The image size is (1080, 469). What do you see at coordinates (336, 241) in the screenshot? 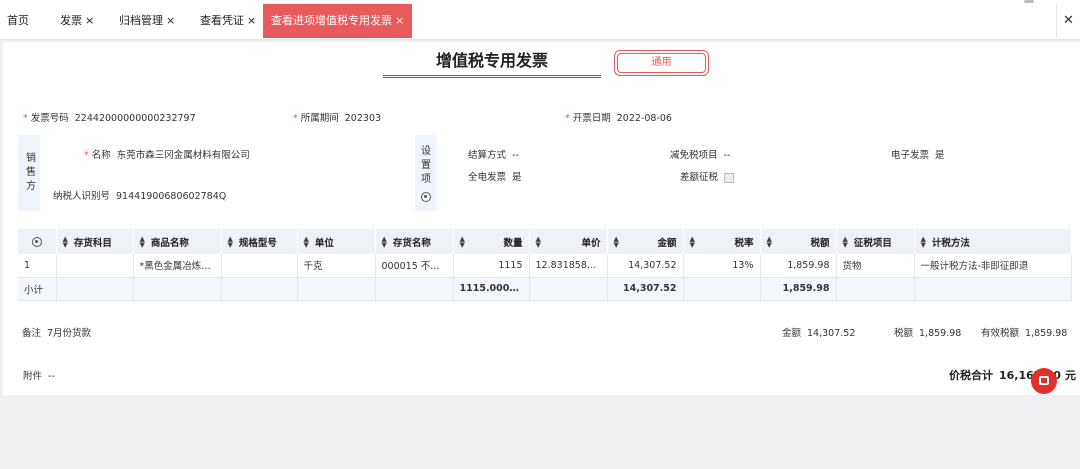
I see `column-header: ▲ ▼ 单位` at bounding box center [336, 241].